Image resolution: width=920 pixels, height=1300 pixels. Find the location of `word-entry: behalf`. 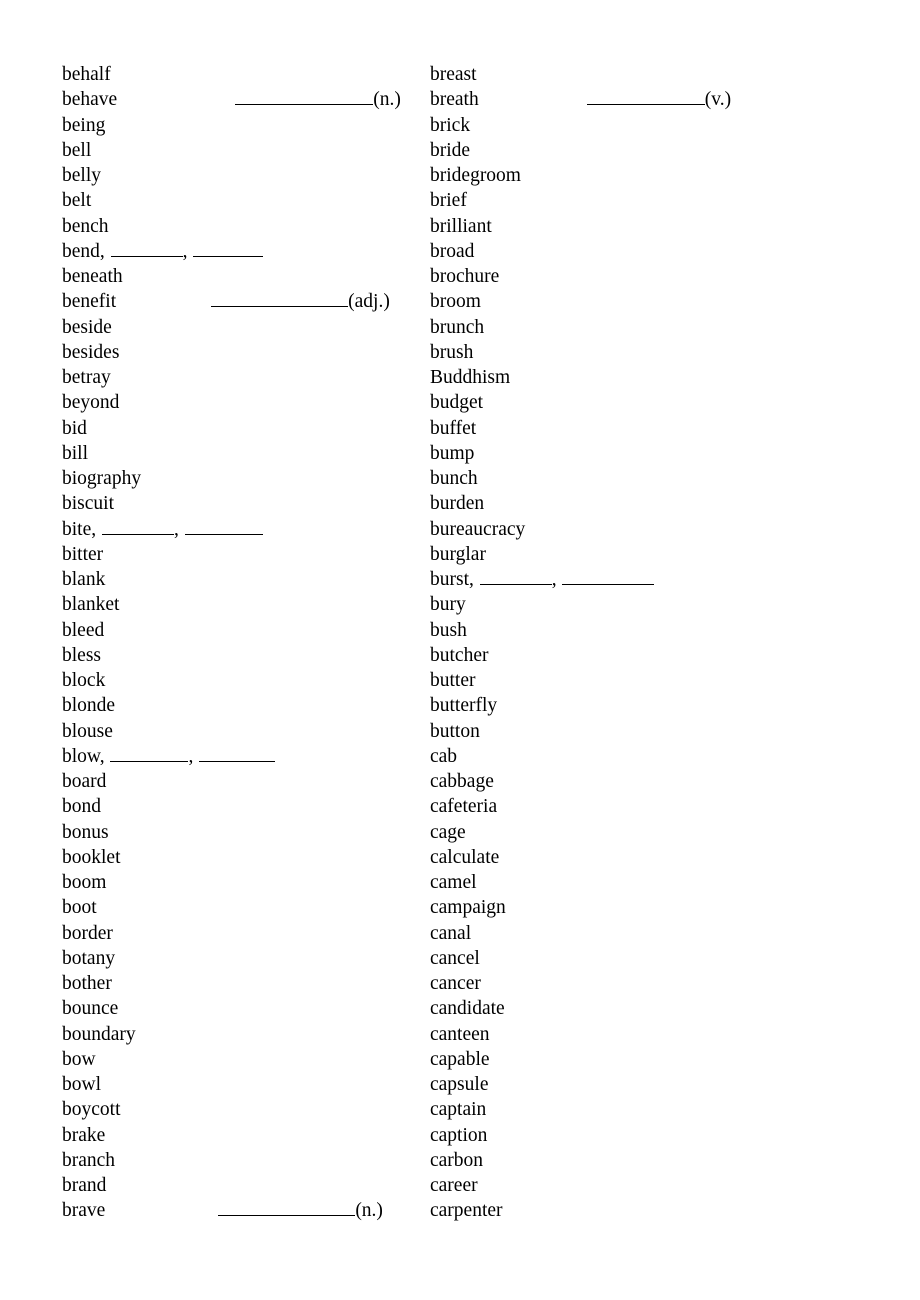

word-entry: behalf is located at coordinates (238, 74).